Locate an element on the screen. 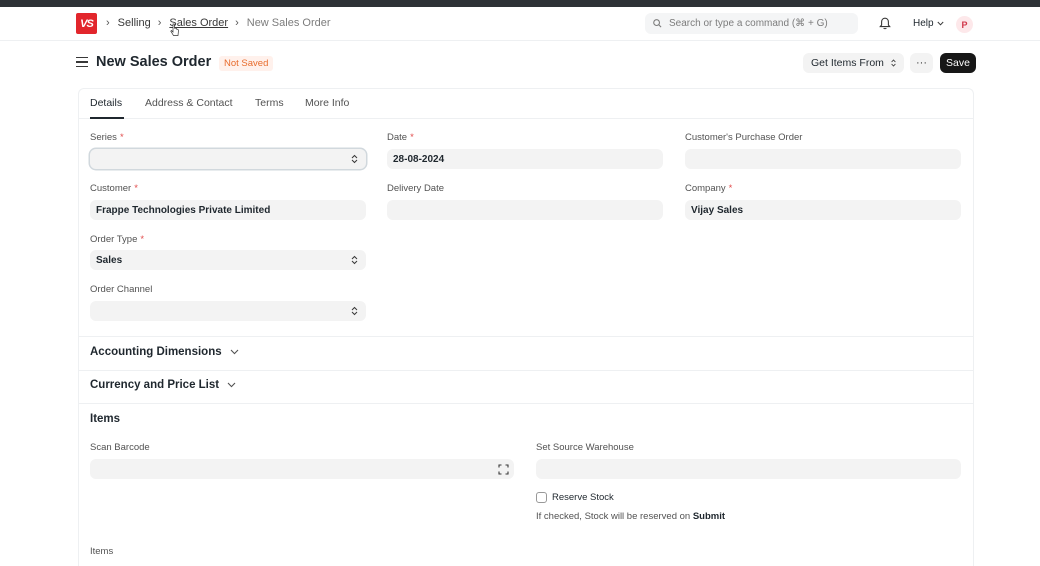  search-icon is located at coordinates (657, 23).